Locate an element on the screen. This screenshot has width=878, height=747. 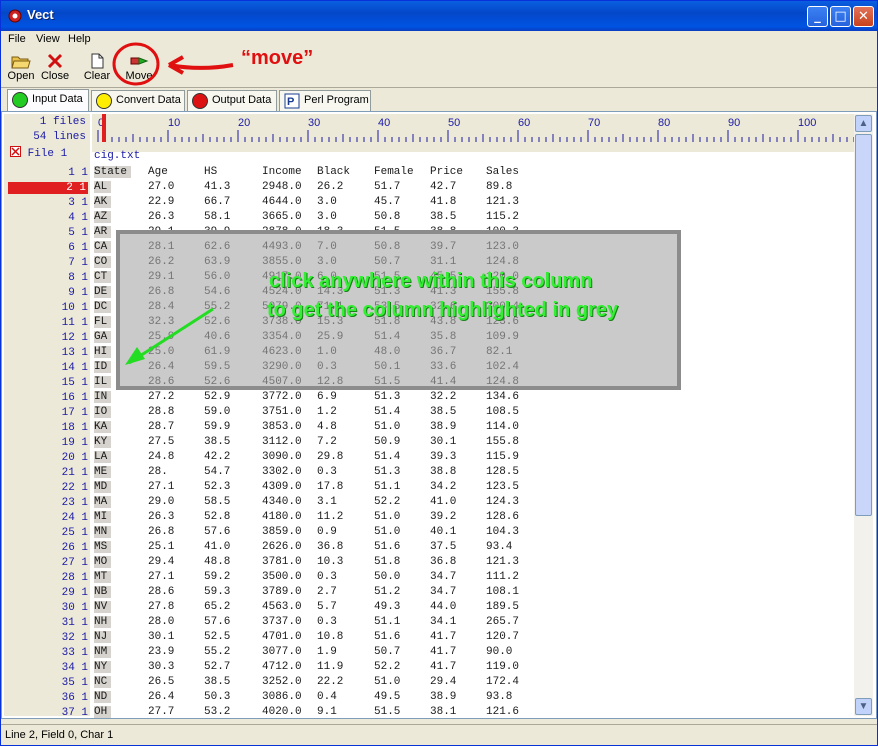
move-highlight-circle is located at coordinates (136, 64).